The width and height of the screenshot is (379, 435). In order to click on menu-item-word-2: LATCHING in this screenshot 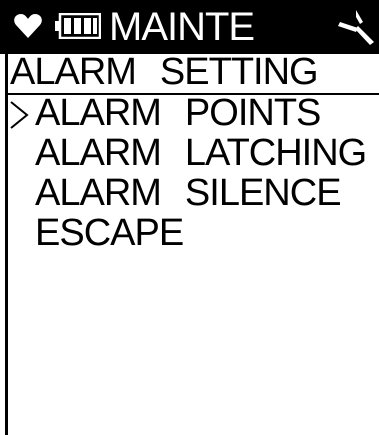, I will do `click(275, 153)`.